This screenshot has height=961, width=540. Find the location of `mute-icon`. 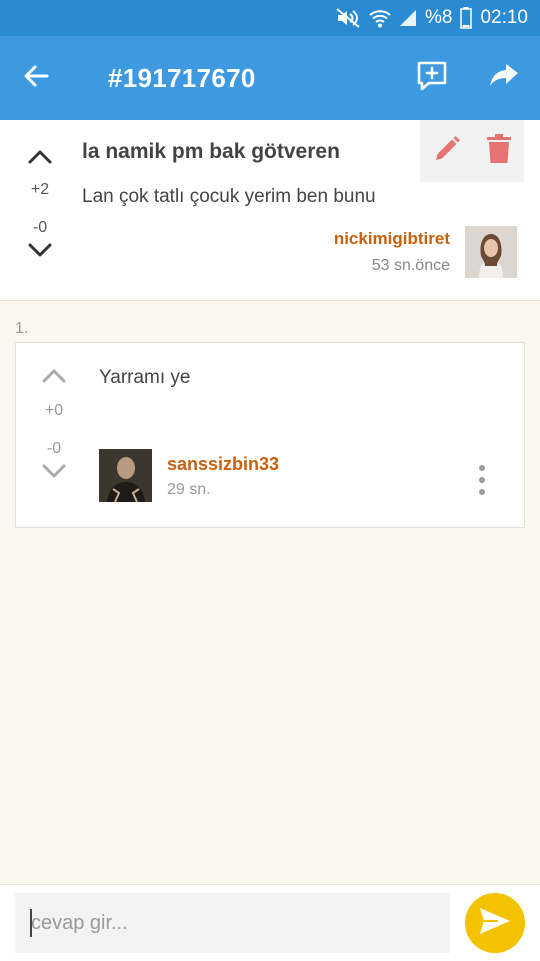

mute-icon is located at coordinates (348, 18).